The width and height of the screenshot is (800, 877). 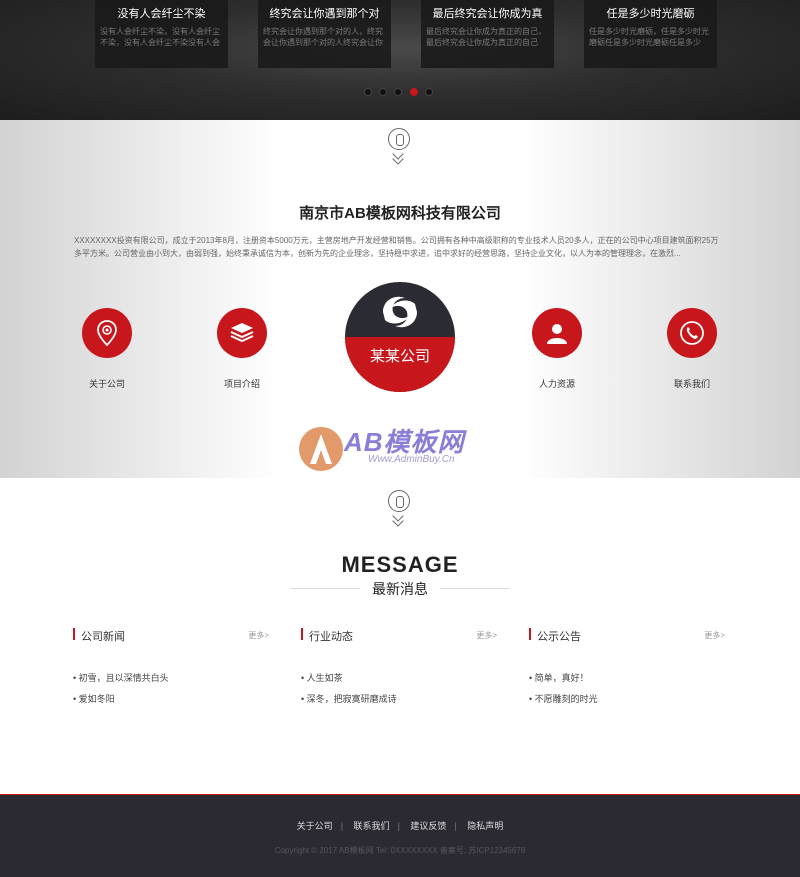 What do you see at coordinates (400, 312) in the screenshot?
I see `swirl-logo-icon` at bounding box center [400, 312].